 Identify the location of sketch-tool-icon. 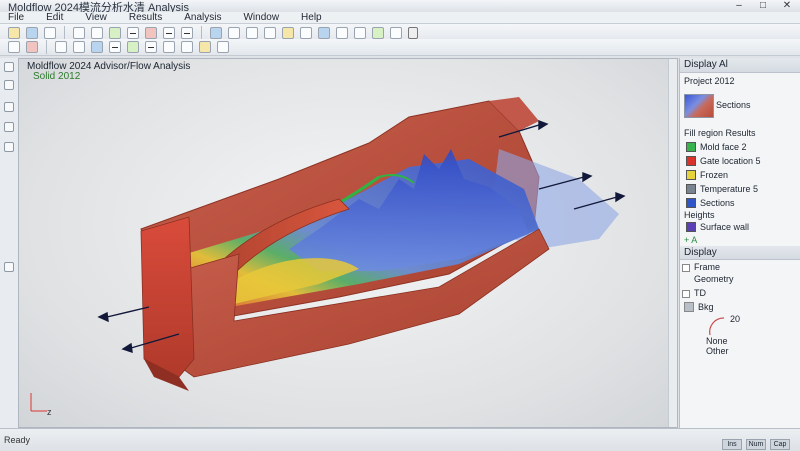
(9, 85).